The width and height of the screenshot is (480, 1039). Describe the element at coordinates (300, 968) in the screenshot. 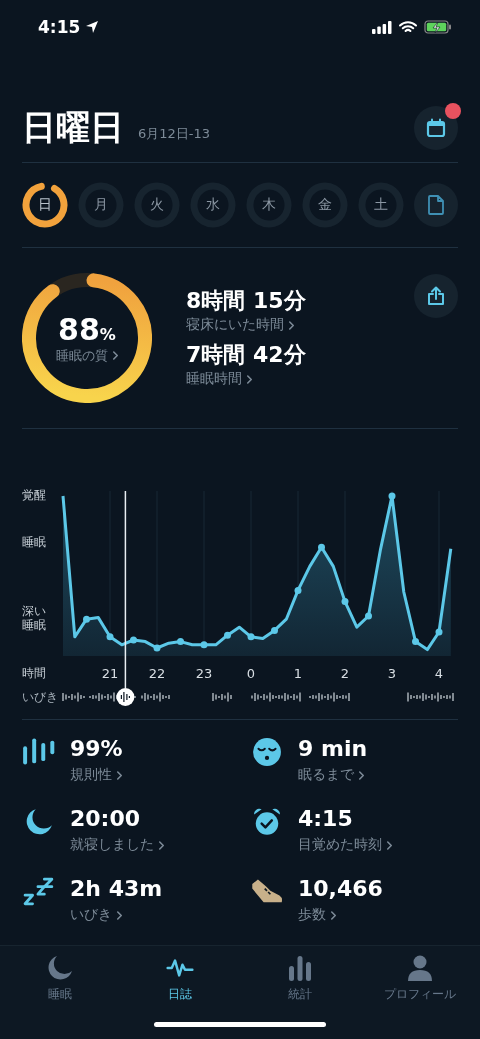

I see `bar-chart-icon` at that location.